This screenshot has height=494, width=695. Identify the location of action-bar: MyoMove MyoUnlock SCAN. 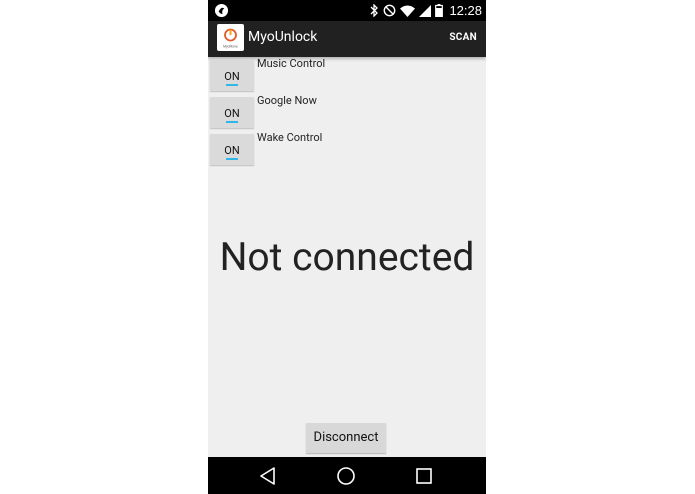
(347, 39).